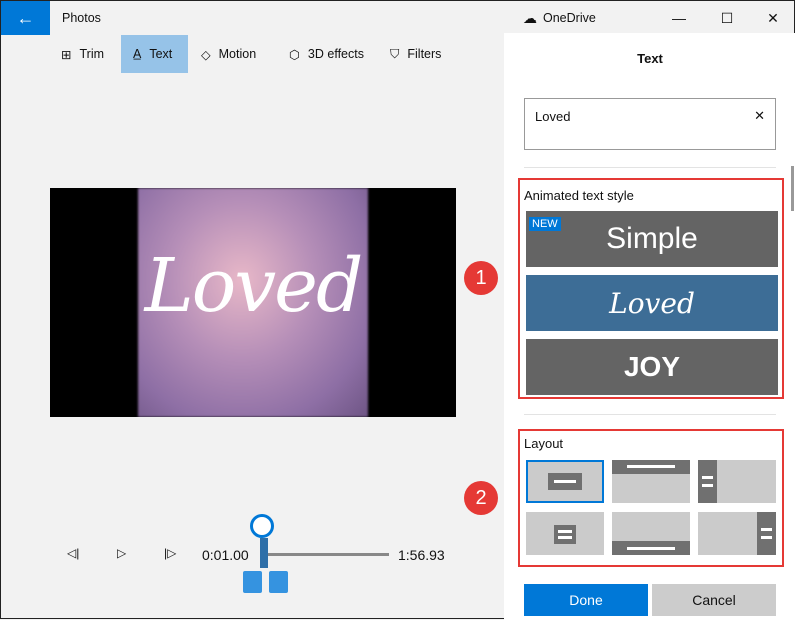  I want to click on text-input-value: Loved, so click(553, 116).